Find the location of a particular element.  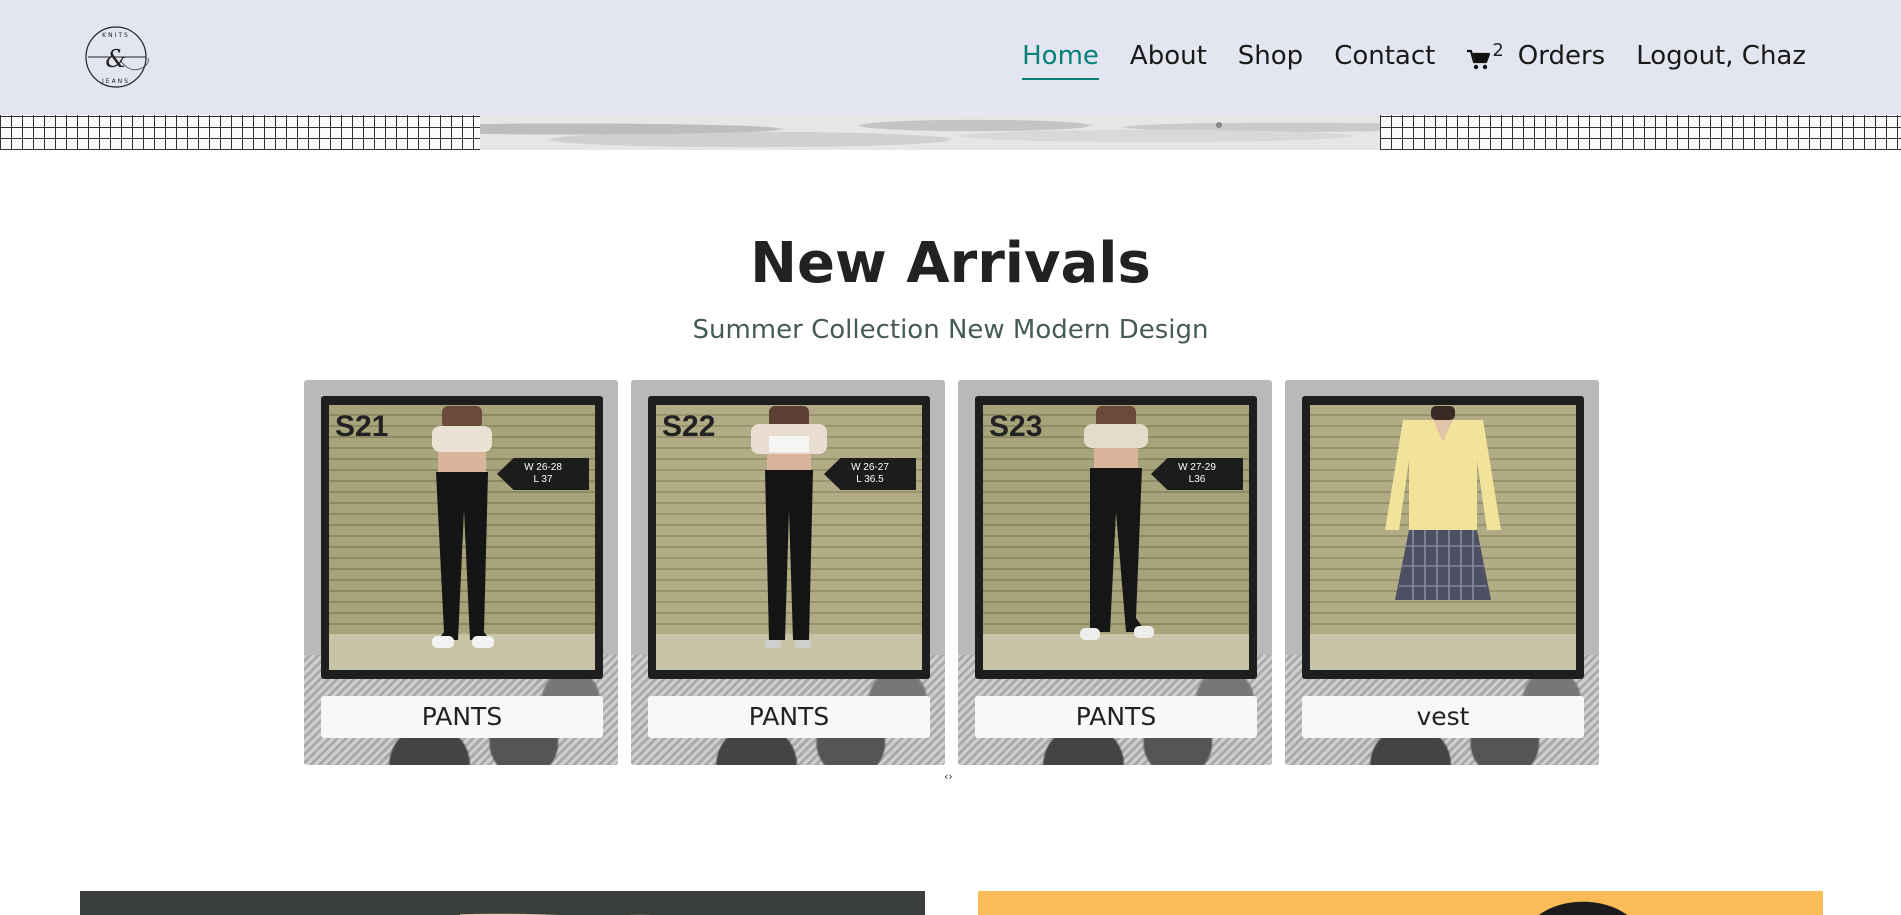

length-size: L36 is located at coordinates (1197, 479).